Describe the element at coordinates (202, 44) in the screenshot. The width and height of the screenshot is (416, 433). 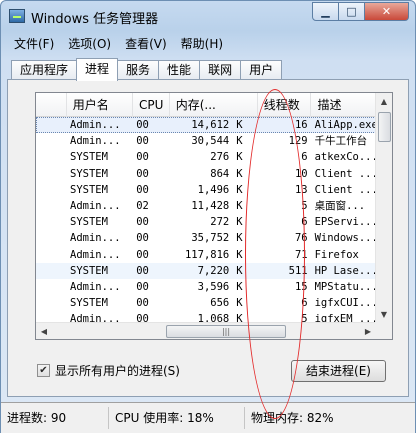
I see `menu-help: 帮助(H)` at that location.